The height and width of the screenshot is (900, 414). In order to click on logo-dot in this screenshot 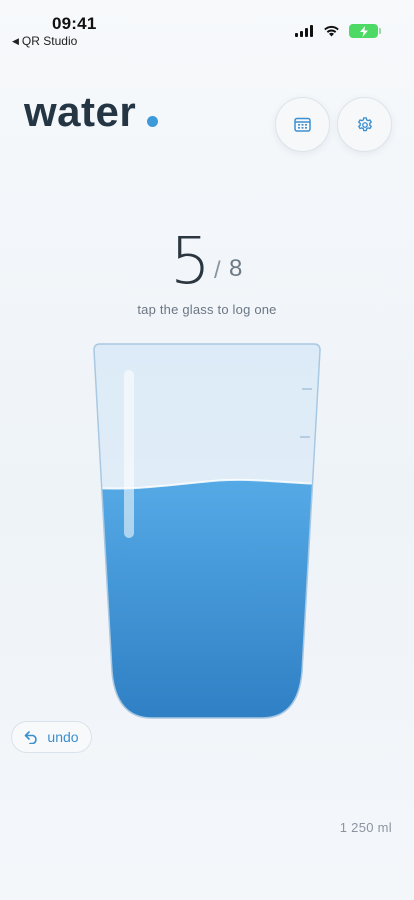, I will do `click(152, 121)`.